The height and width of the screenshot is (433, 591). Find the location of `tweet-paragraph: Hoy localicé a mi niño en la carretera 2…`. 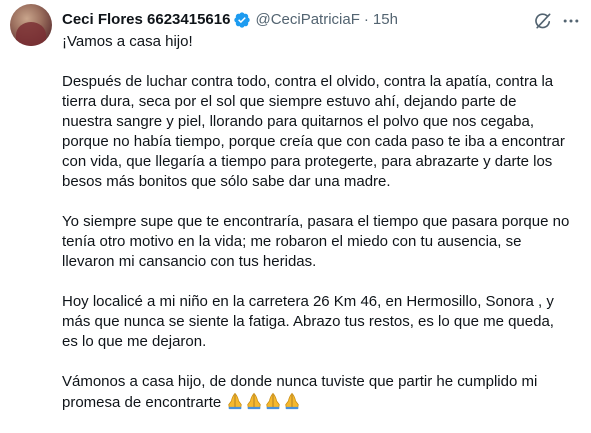

tweet-paragraph: Hoy localicé a mi niño en la carretera 2… is located at coordinates (308, 321).